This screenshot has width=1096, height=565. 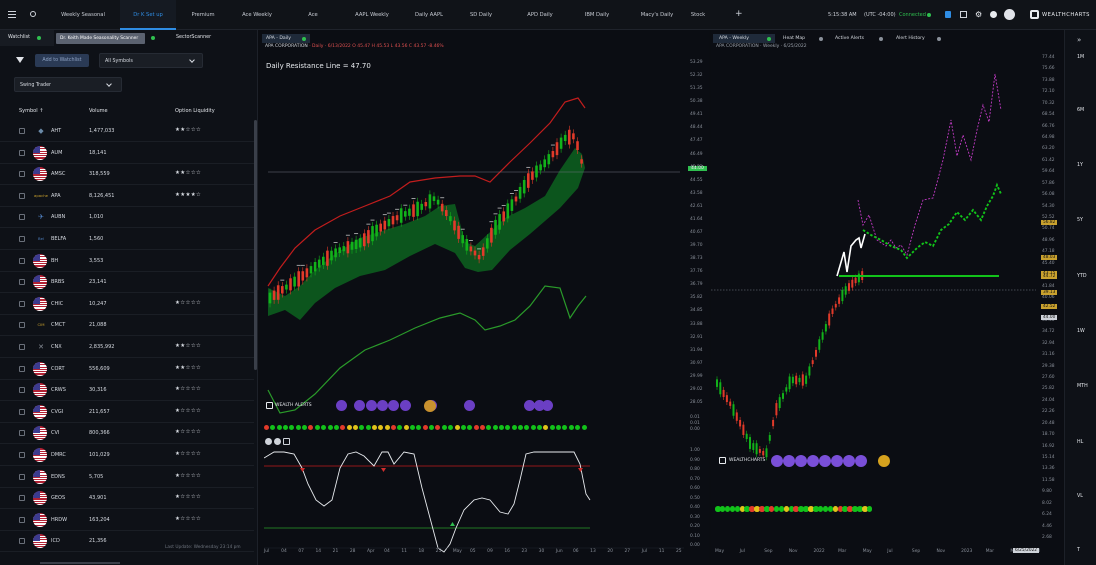 I want to click on strategy-select: Swing Trader, so click(x=68, y=84).